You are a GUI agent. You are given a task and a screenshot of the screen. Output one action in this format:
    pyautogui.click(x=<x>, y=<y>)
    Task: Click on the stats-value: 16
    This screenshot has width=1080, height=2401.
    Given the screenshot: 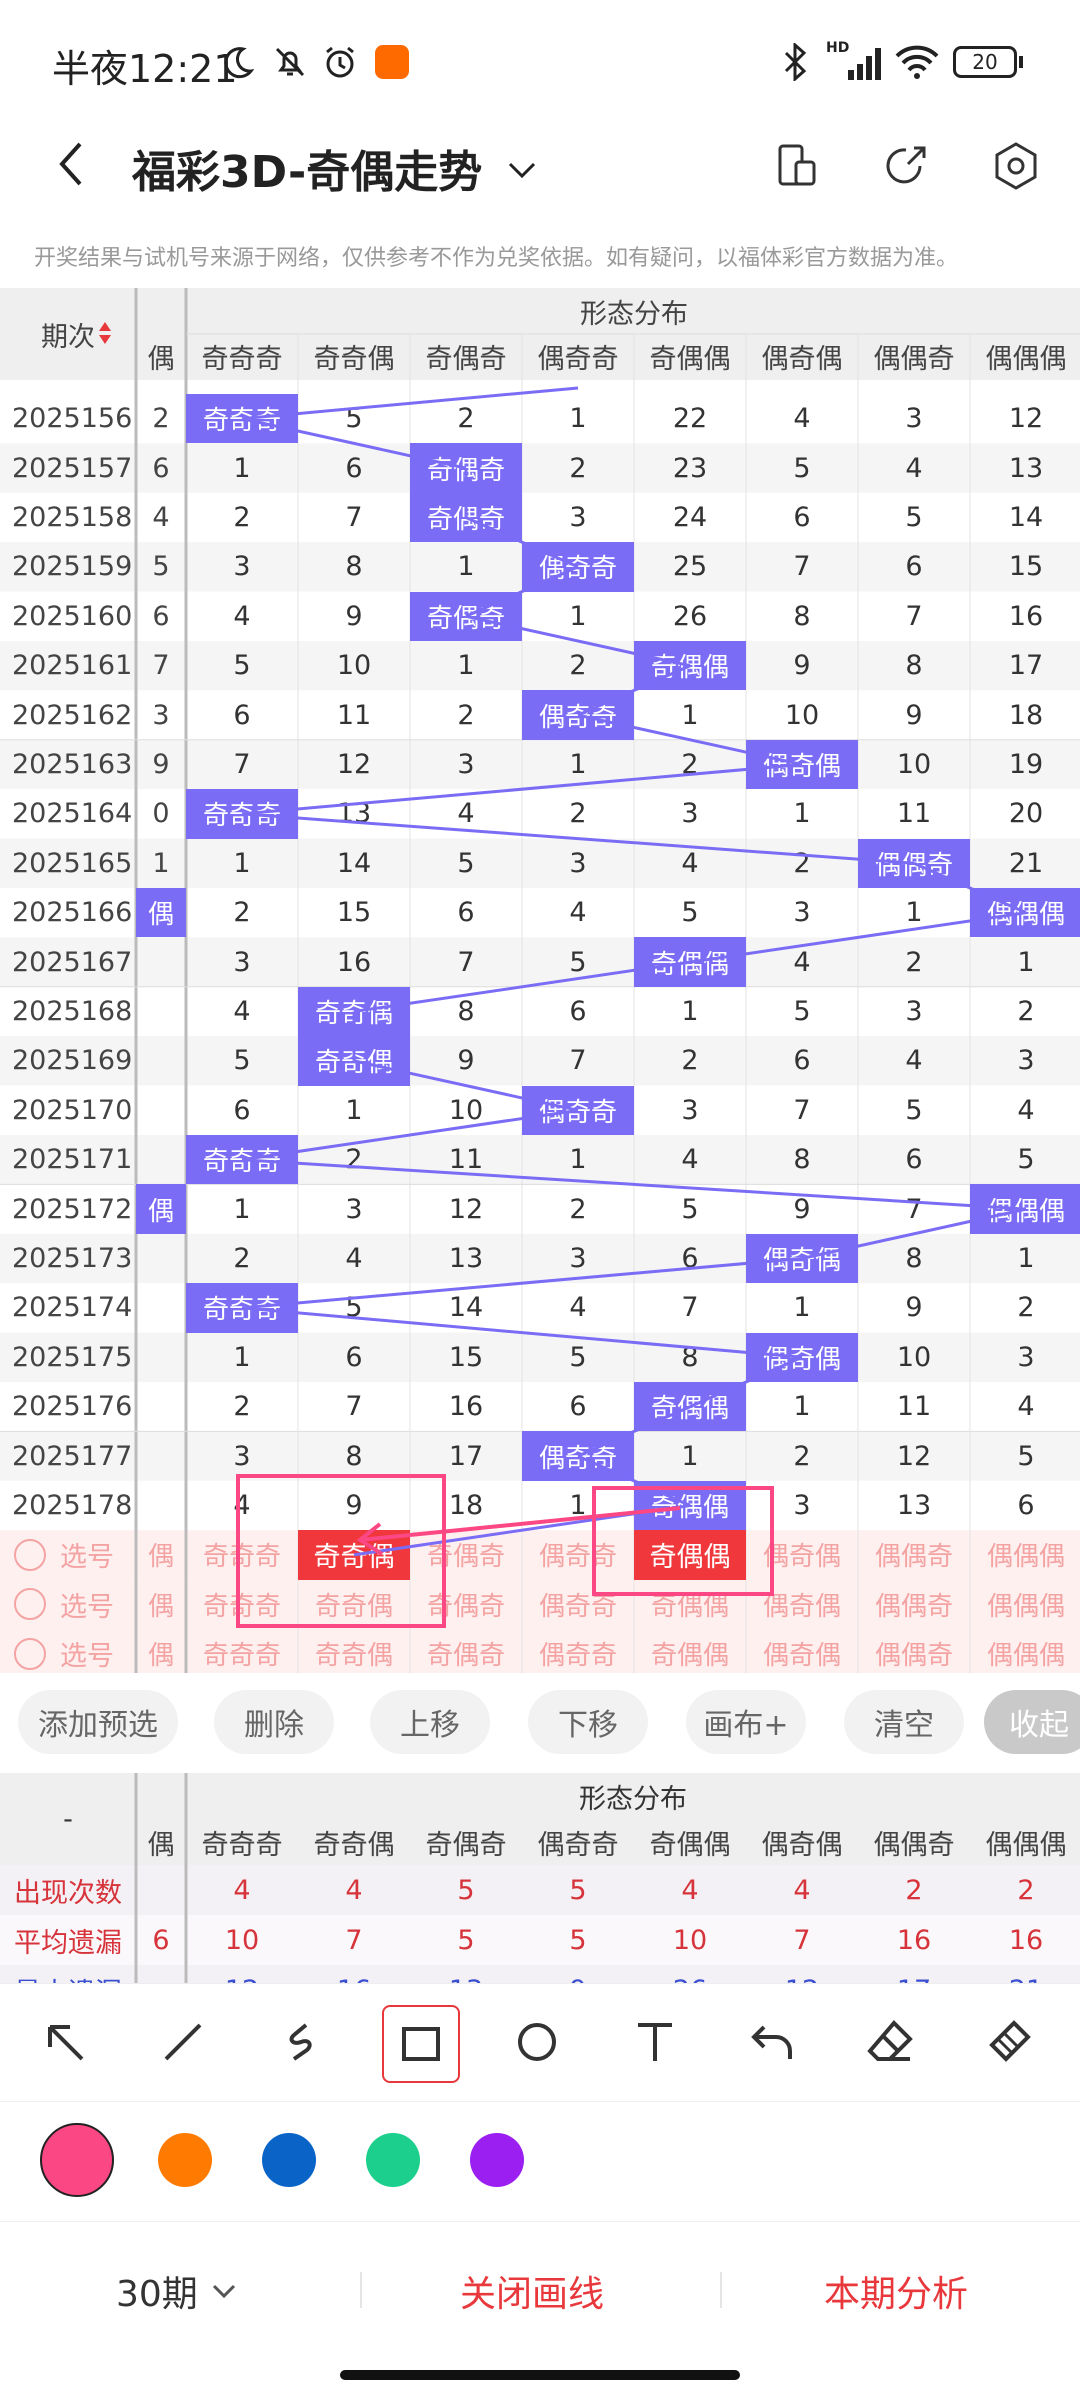 What is the action you would take?
    pyautogui.click(x=914, y=1940)
    